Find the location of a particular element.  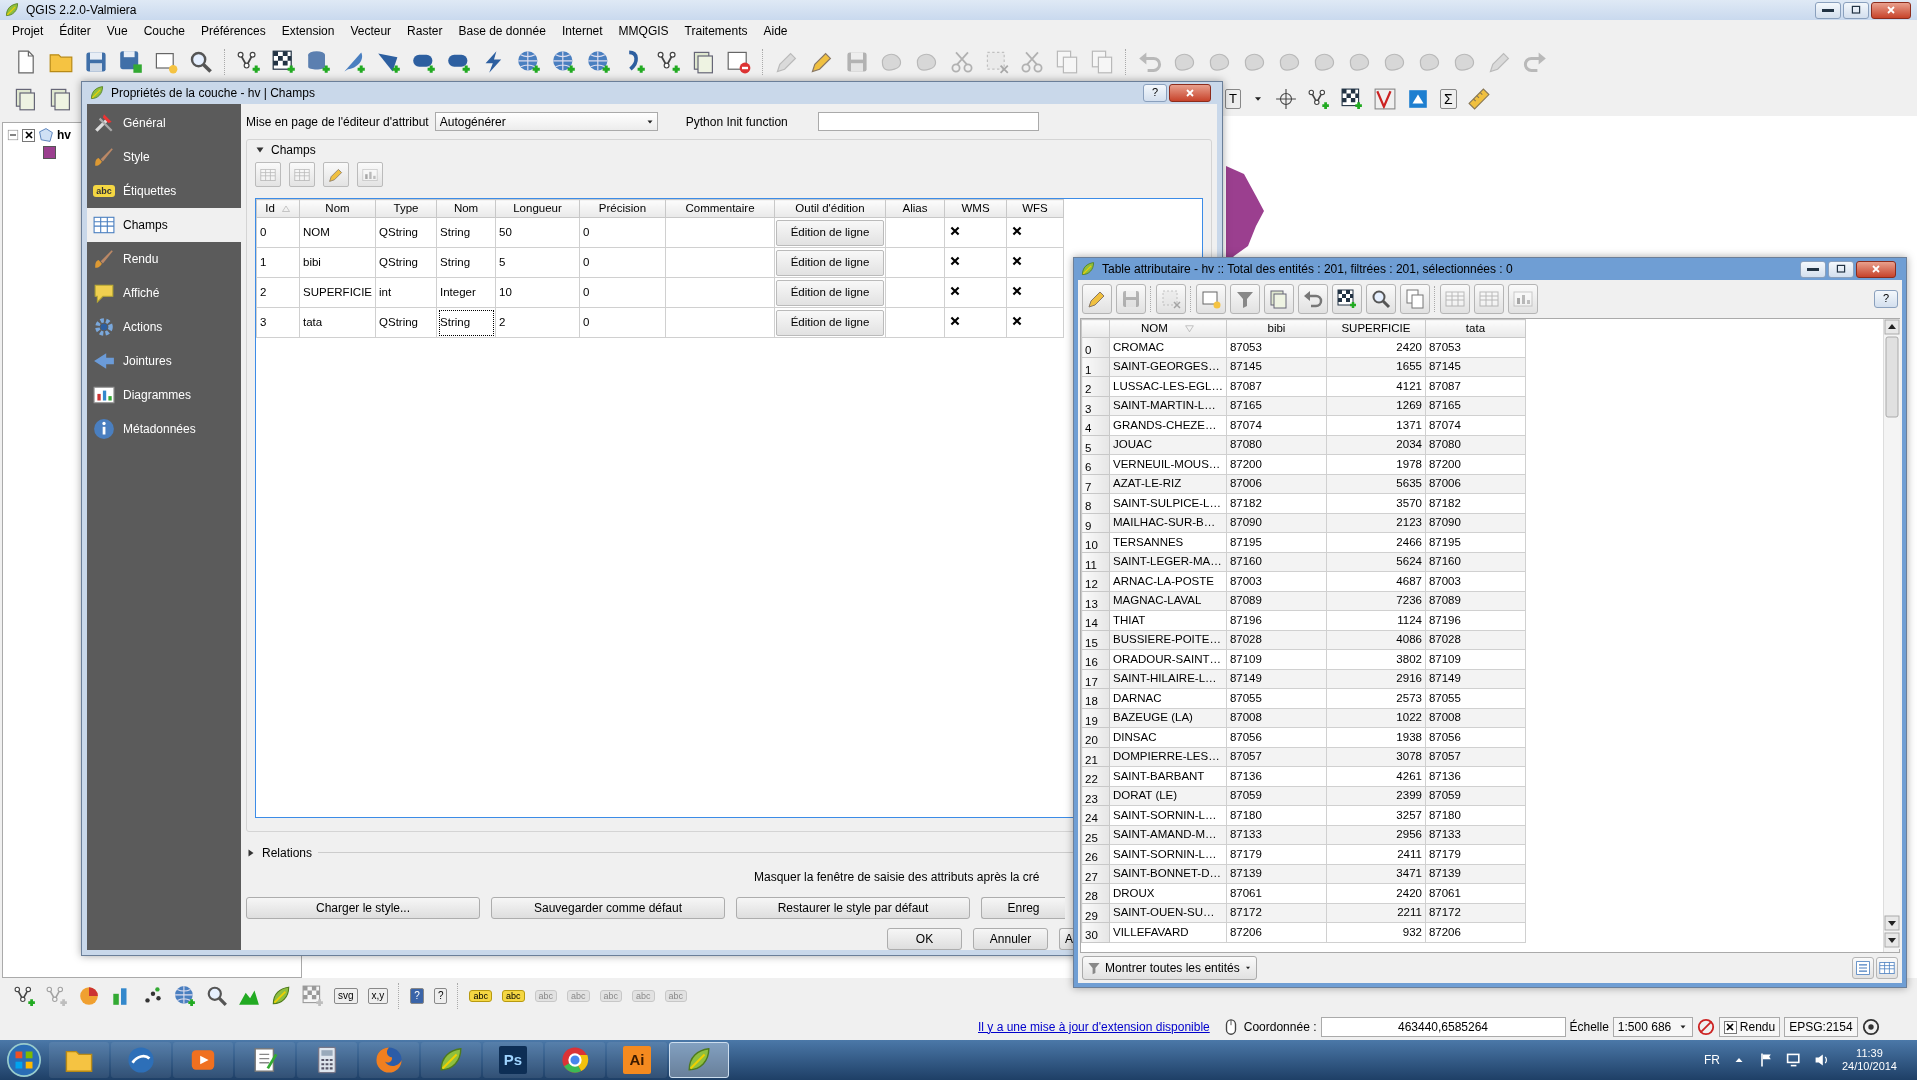

menu-item: Couche is located at coordinates (164, 31).